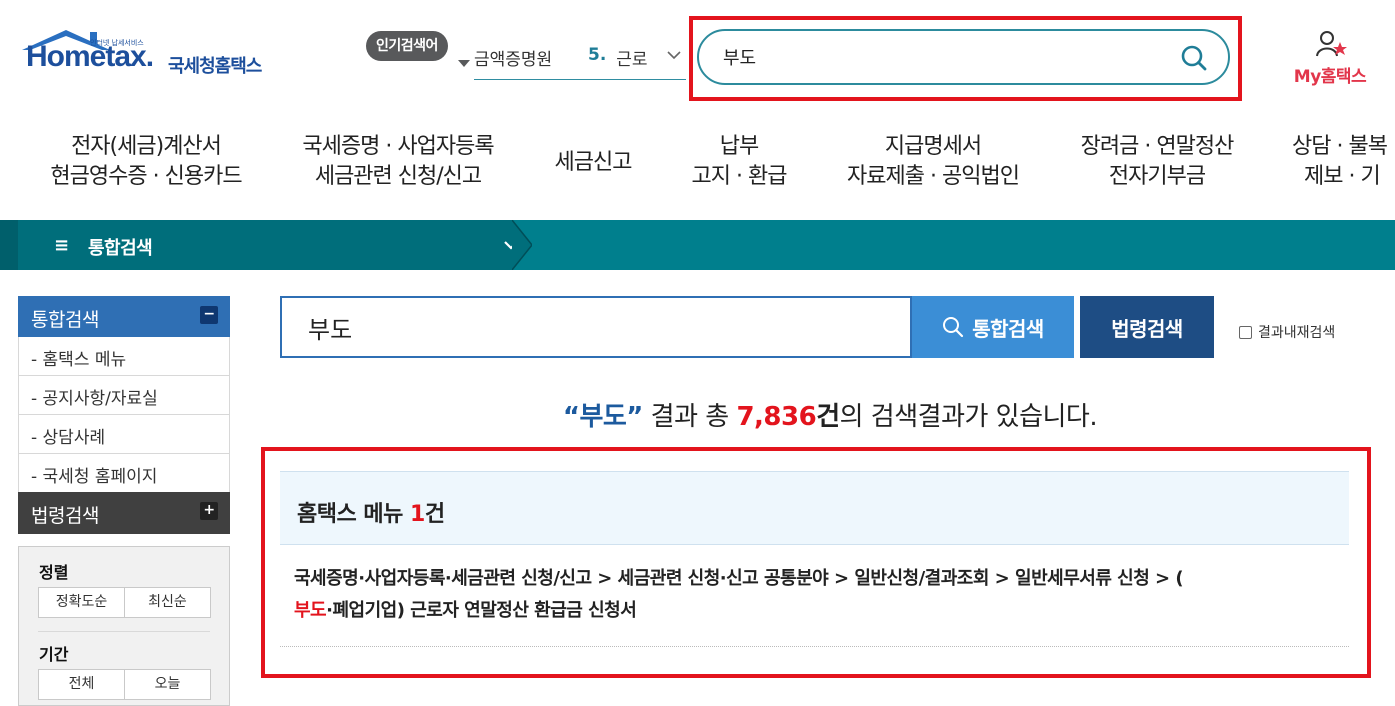  What do you see at coordinates (124, 316) in the screenshot?
I see `sidebar-unified-search: 통합검색 −` at bounding box center [124, 316].